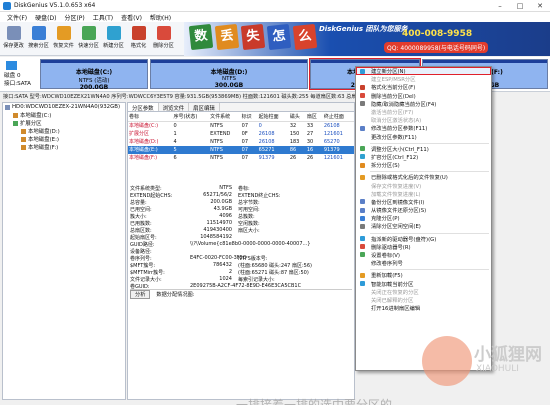 The height and width of the screenshot is (405, 550). What do you see at coordinates (423, 226) in the screenshot?
I see `context-menu-item: 清除分区空闲空间(E)` at bounding box center [423, 226].